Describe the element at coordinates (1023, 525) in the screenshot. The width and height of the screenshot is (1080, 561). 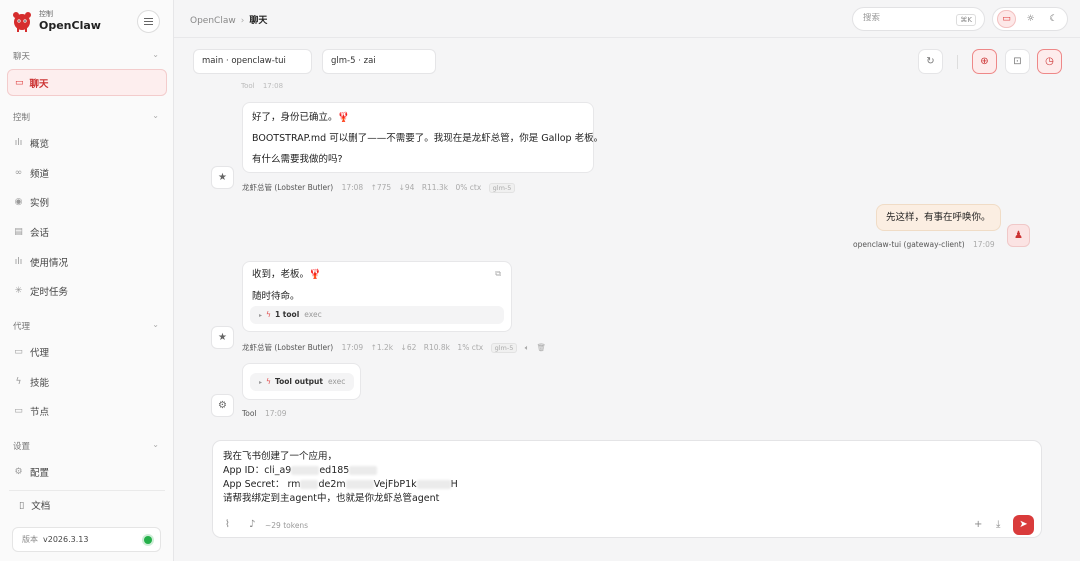
I see `send-button: ➤` at that location.